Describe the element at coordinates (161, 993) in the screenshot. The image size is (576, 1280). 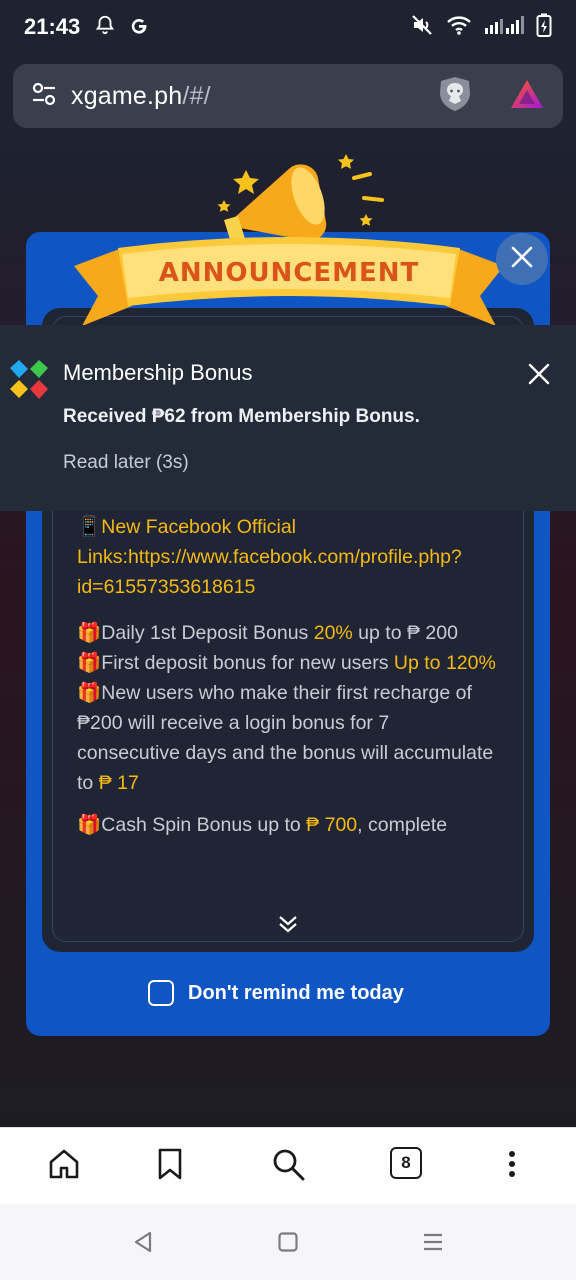
I see `dont-remind-checkbox` at that location.